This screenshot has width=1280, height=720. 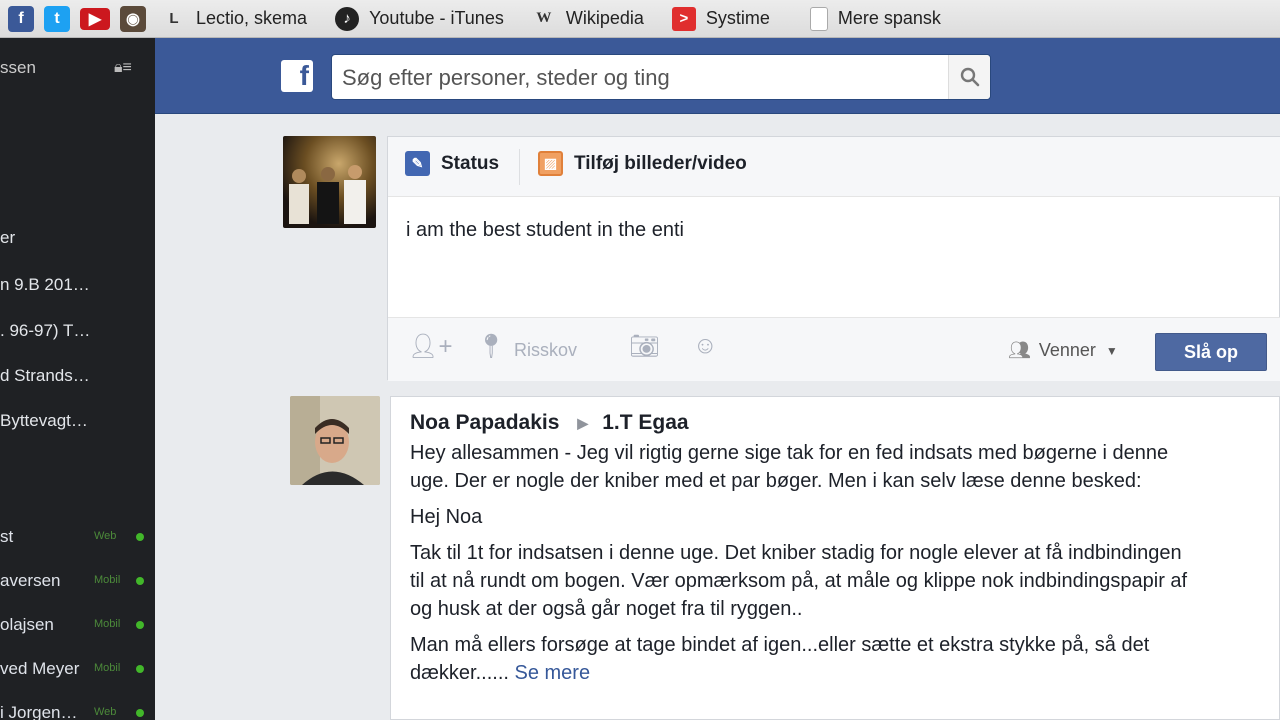 What do you see at coordinates (644, 346) in the screenshot?
I see `camera-icon: 📷︎` at bounding box center [644, 346].